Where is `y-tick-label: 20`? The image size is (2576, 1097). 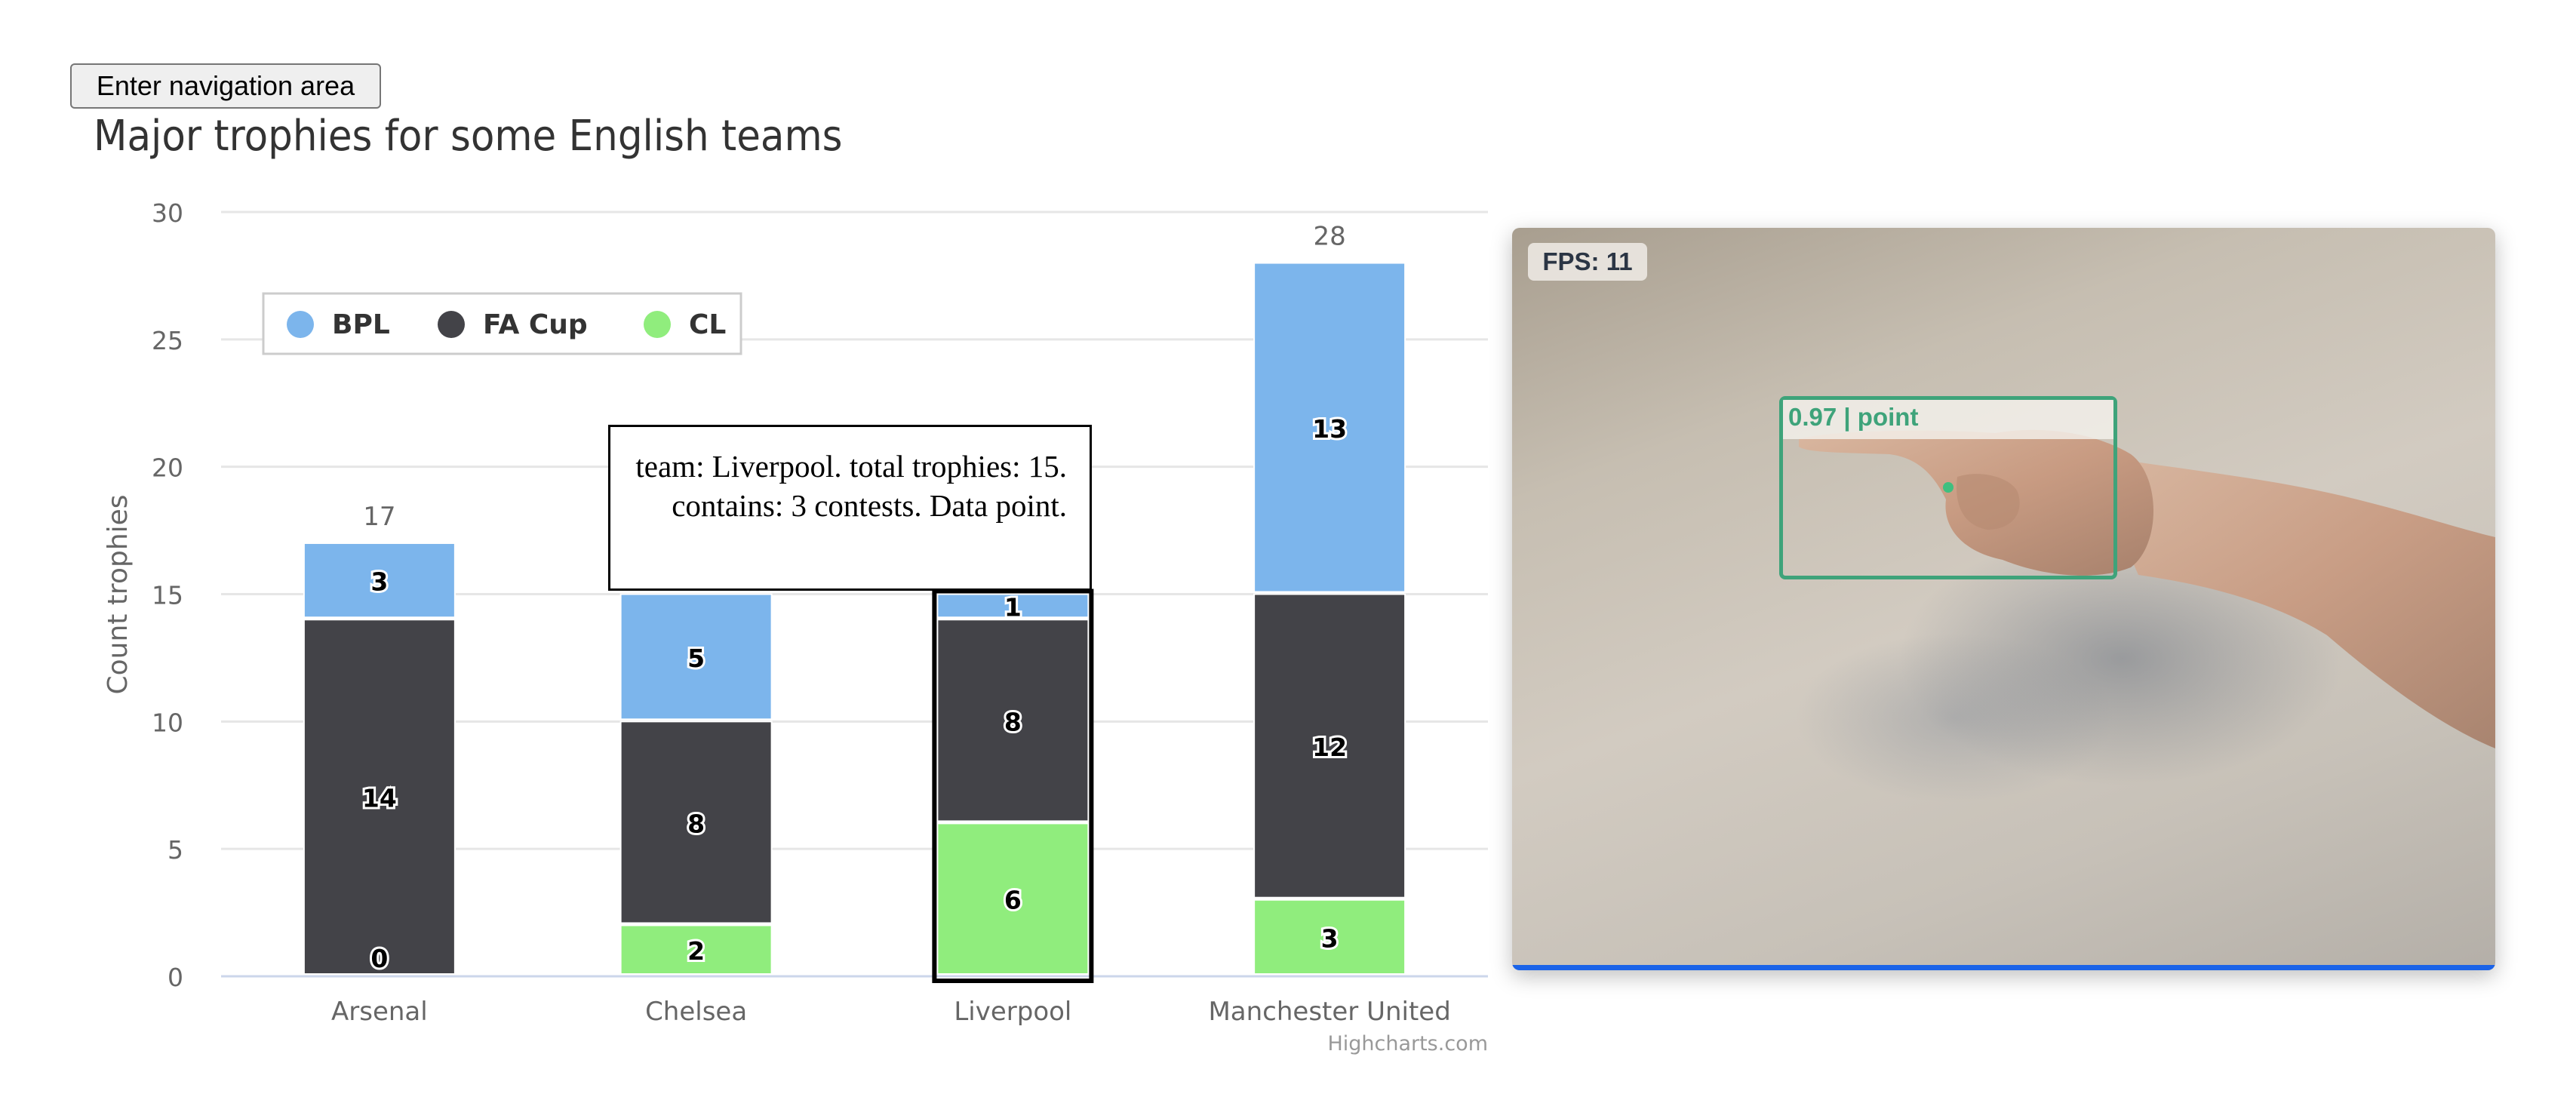
y-tick-label: 20 is located at coordinates (167, 468).